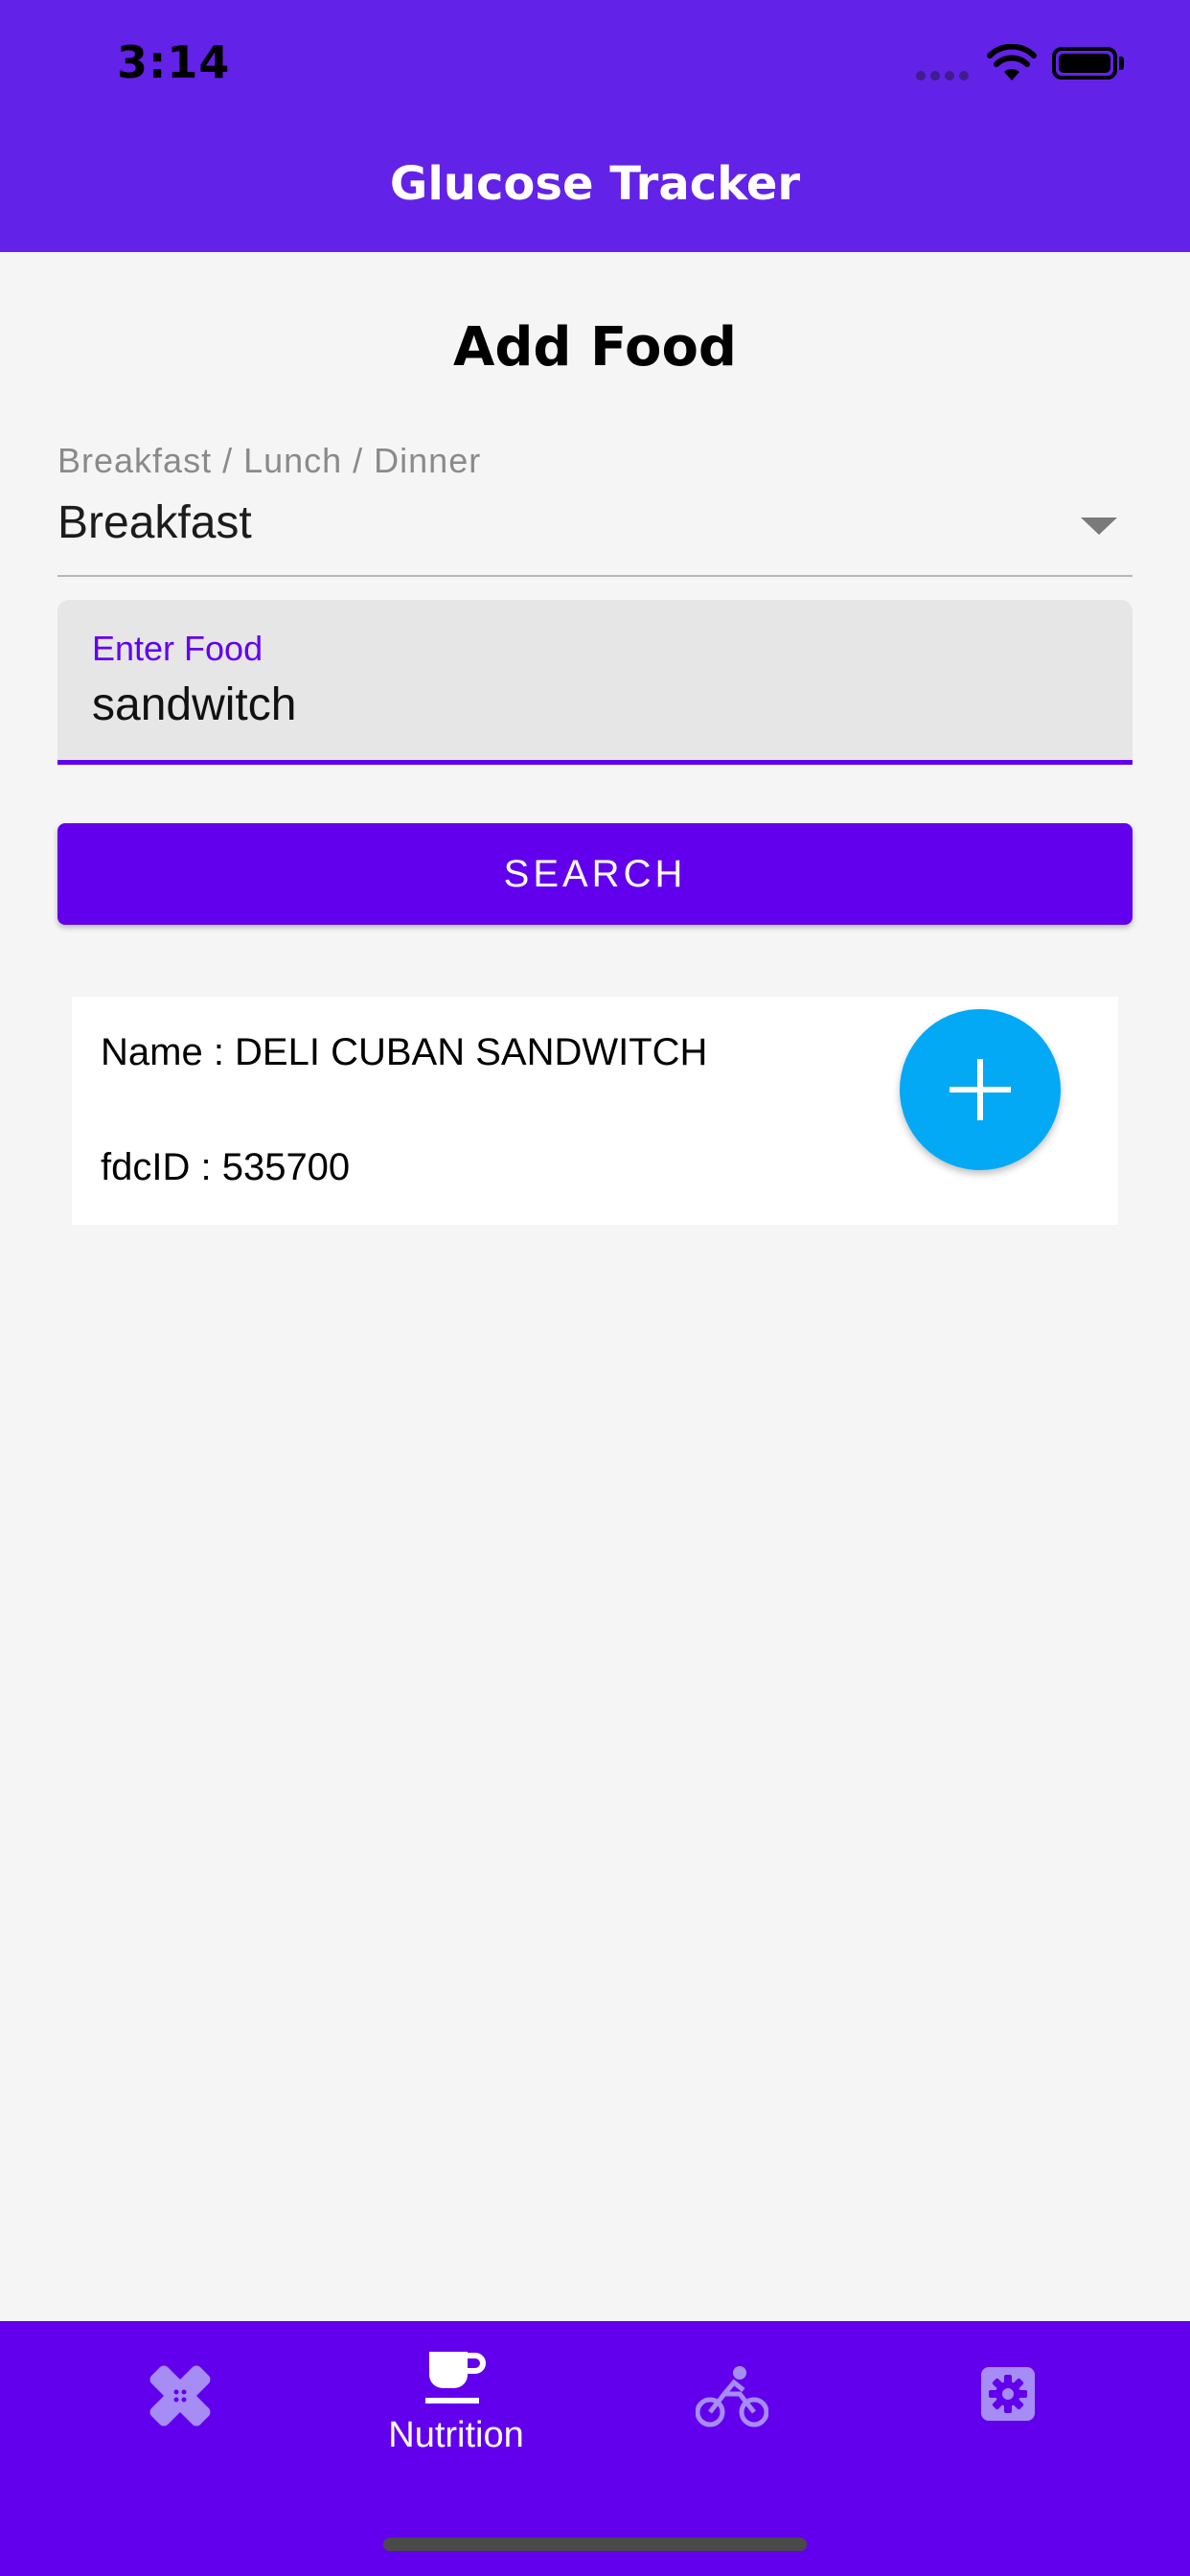 The image size is (1190, 2576). I want to click on tab-label: Nutrition, so click(456, 2435).